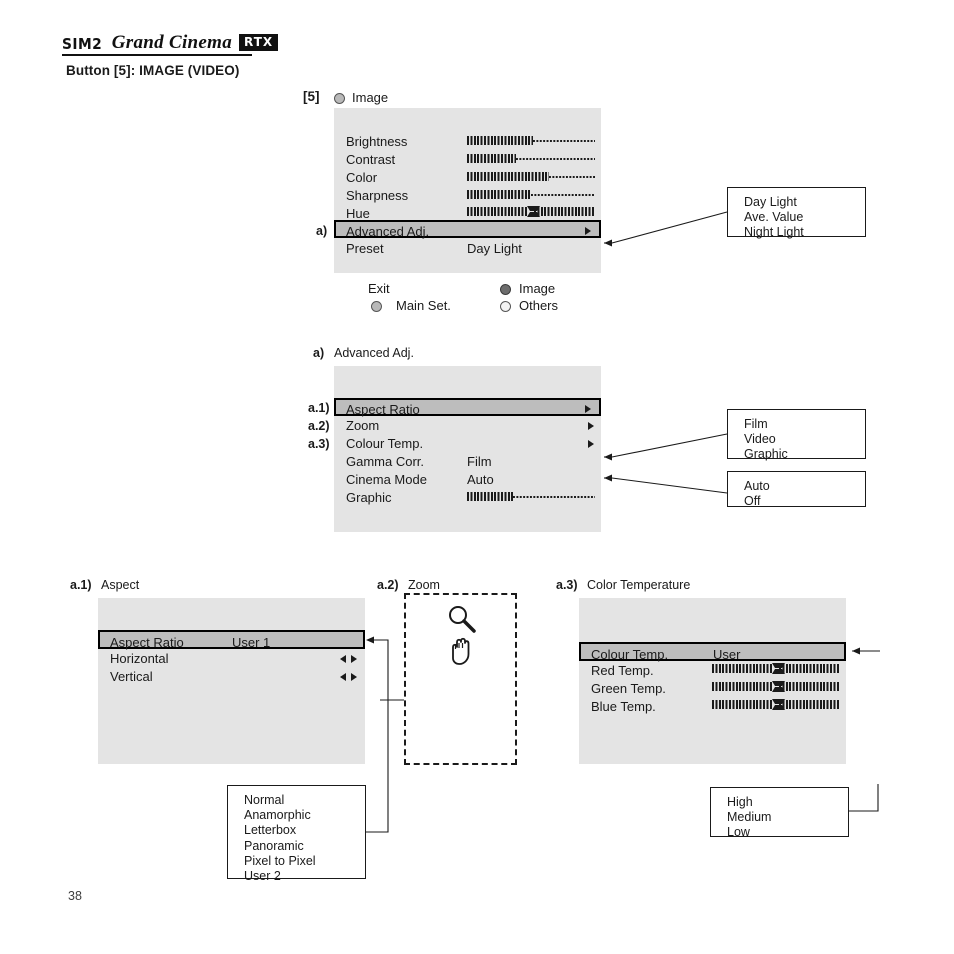 The height and width of the screenshot is (954, 954). What do you see at coordinates (639, 585) in the screenshot?
I see `color-temp-panel-title: Color Temperature` at bounding box center [639, 585].